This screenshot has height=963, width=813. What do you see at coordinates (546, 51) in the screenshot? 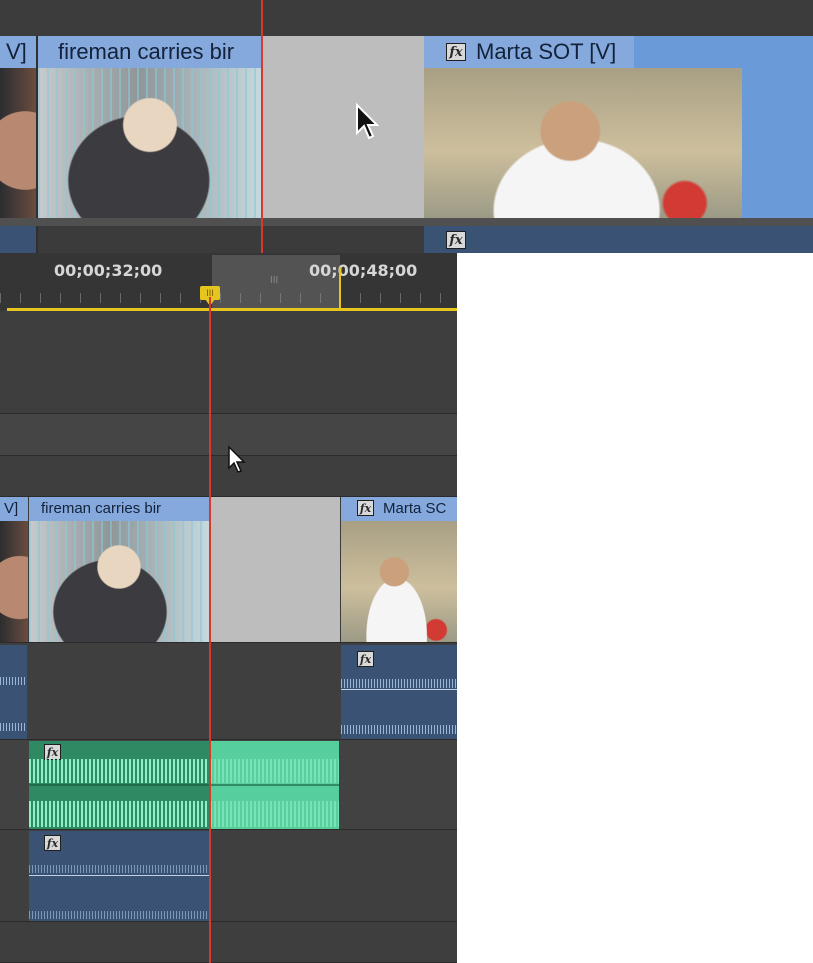
I see `clip-name: Marta SOT [V]` at bounding box center [546, 51].